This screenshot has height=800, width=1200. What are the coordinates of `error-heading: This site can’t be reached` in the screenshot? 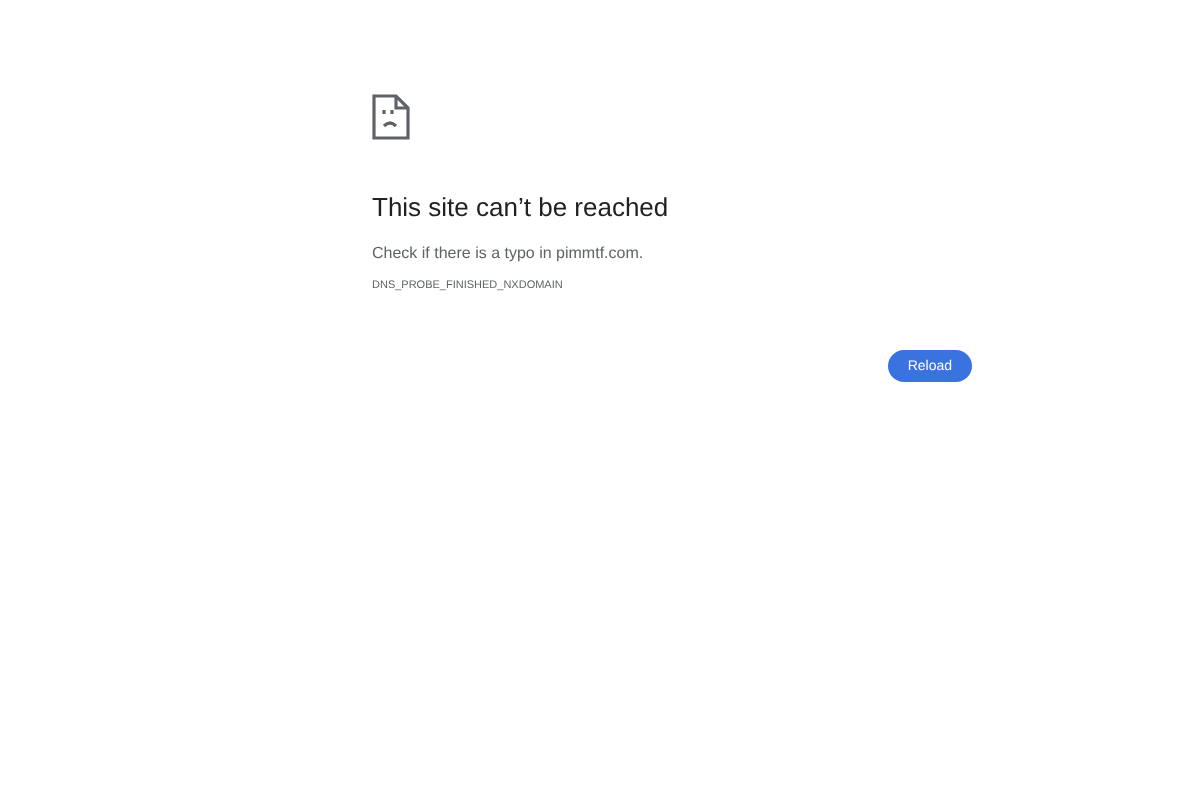 It's located at (521, 208).